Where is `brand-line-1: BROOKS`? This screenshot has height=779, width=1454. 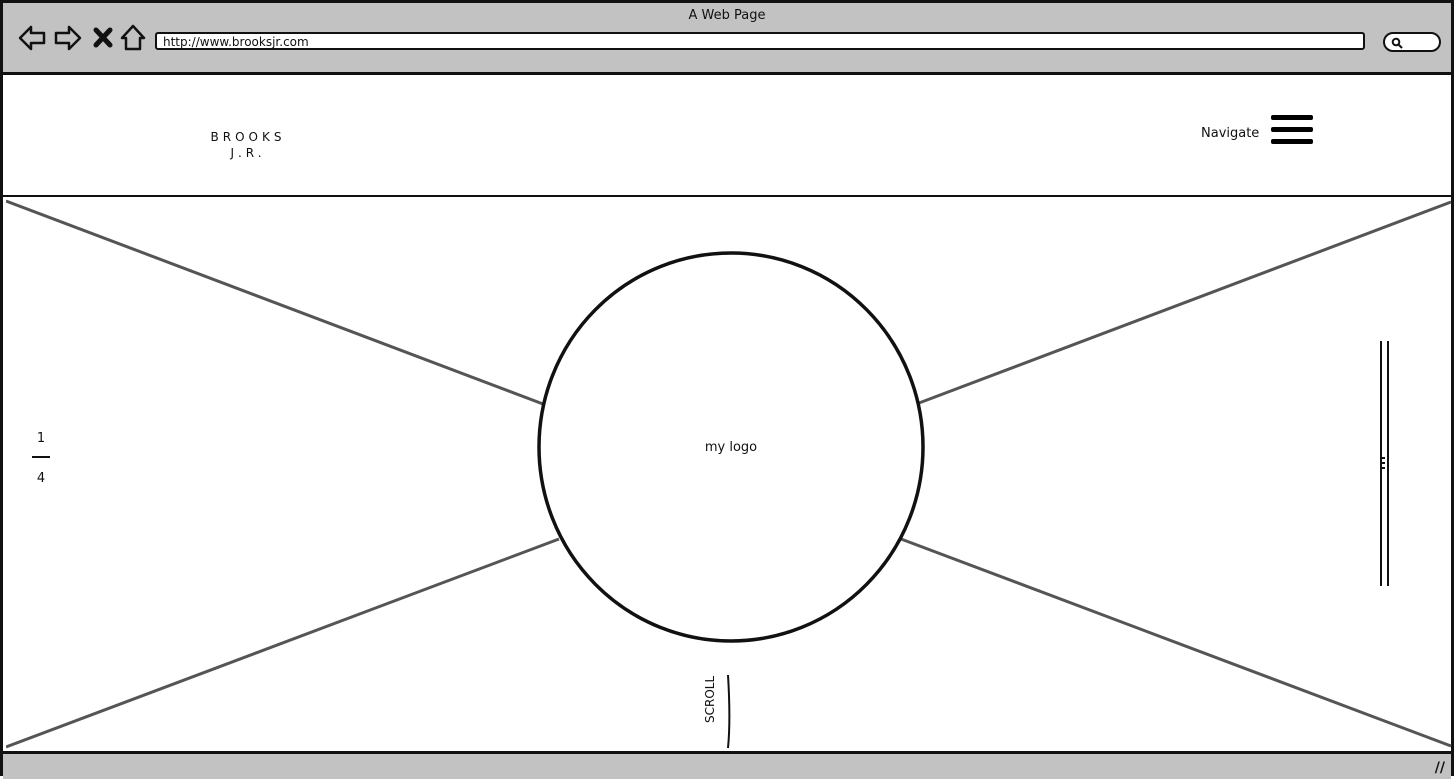
brand-line-1: BROOKS is located at coordinates (248, 137).